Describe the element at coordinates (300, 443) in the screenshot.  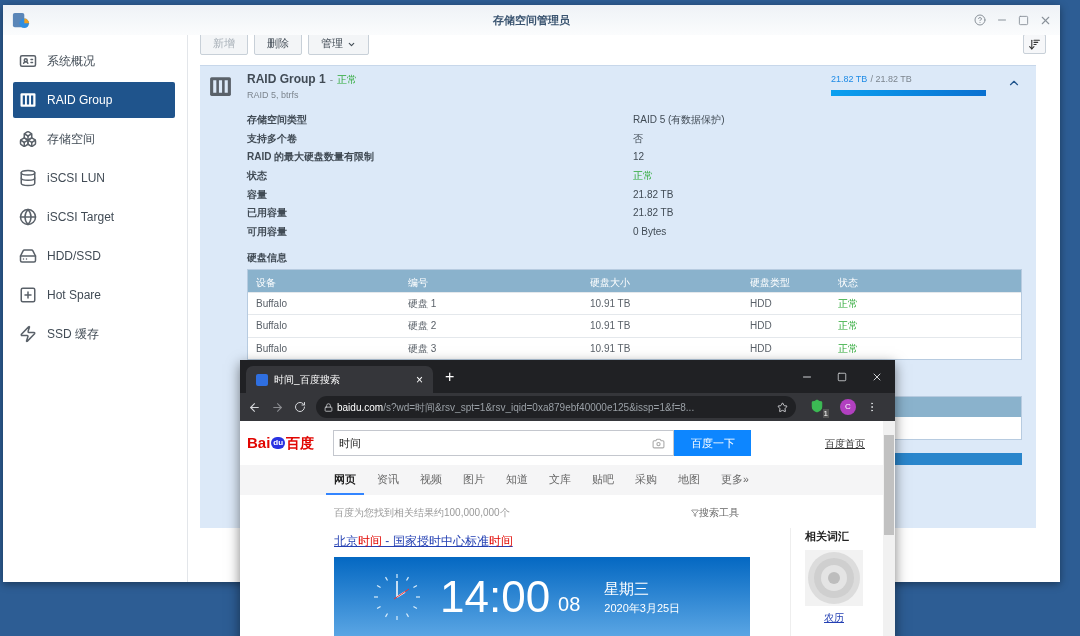
I see `logo-text: 百度` at that location.